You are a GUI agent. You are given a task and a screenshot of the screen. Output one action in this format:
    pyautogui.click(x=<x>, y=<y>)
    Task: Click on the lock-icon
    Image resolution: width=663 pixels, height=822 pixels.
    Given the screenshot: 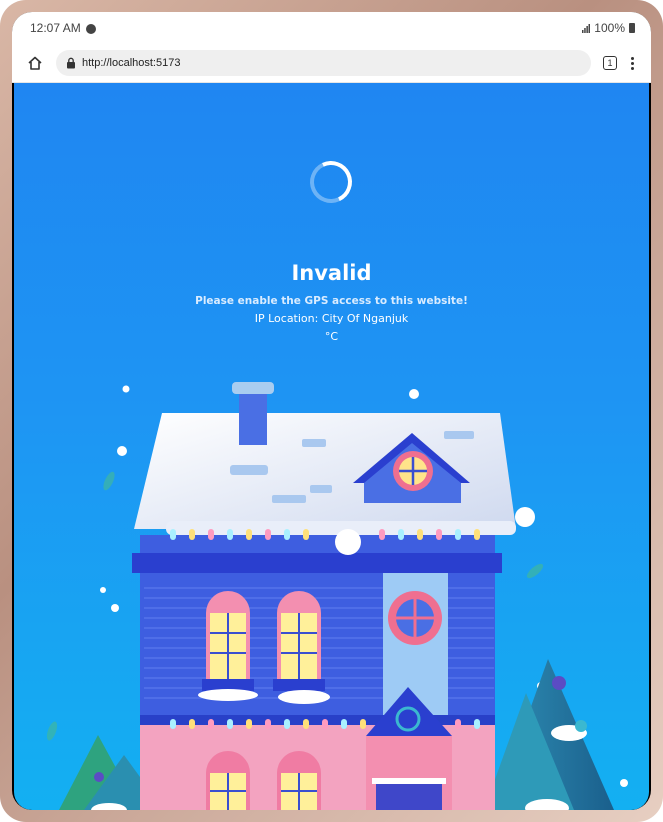 What is the action you would take?
    pyautogui.click(x=71, y=63)
    